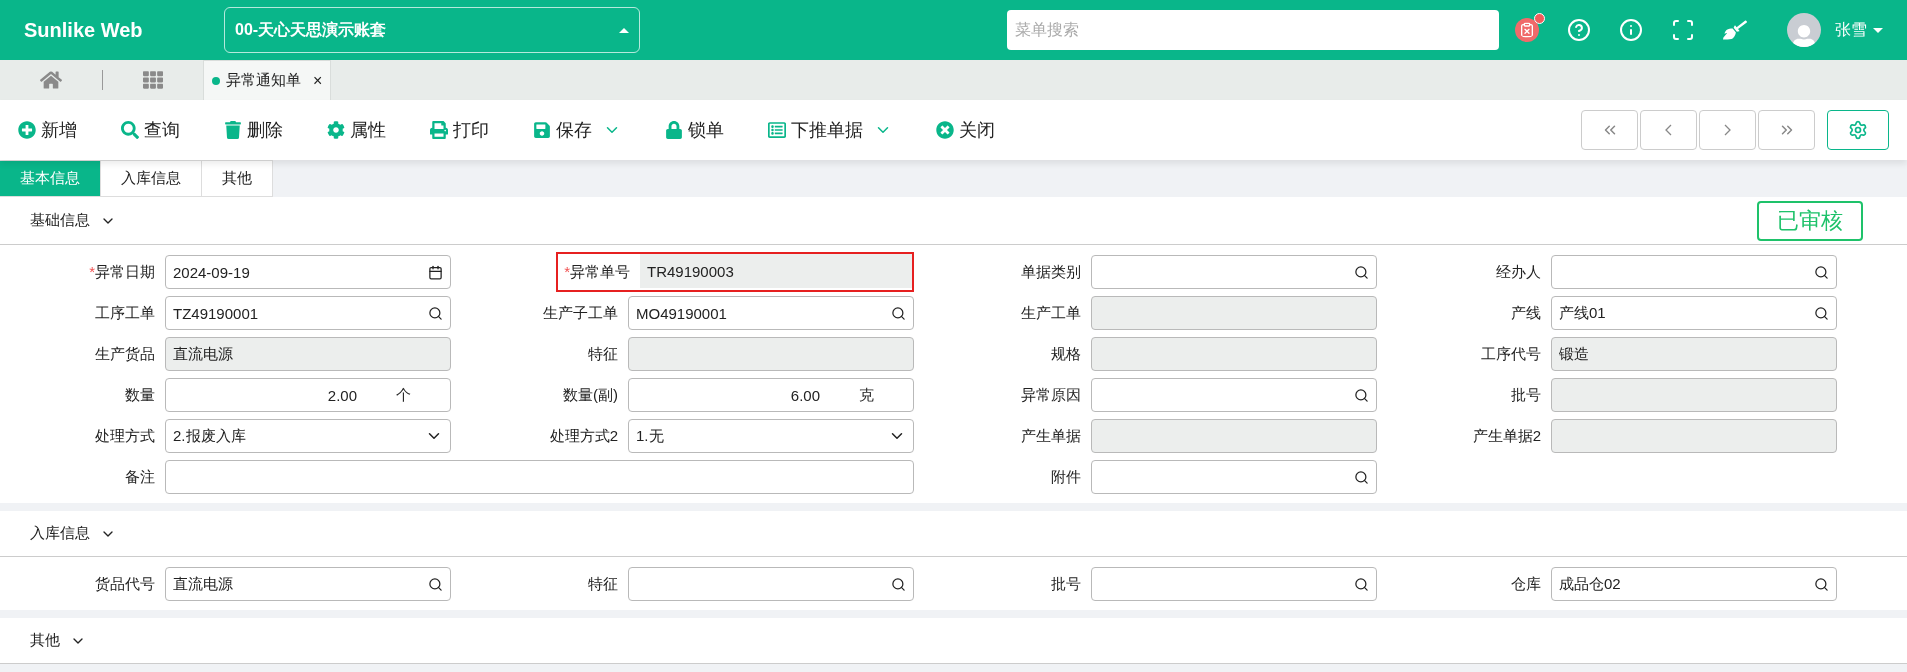 This screenshot has height=672, width=1907. What do you see at coordinates (1526, 584) in the screenshot?
I see `field-label: 仓库` at bounding box center [1526, 584].